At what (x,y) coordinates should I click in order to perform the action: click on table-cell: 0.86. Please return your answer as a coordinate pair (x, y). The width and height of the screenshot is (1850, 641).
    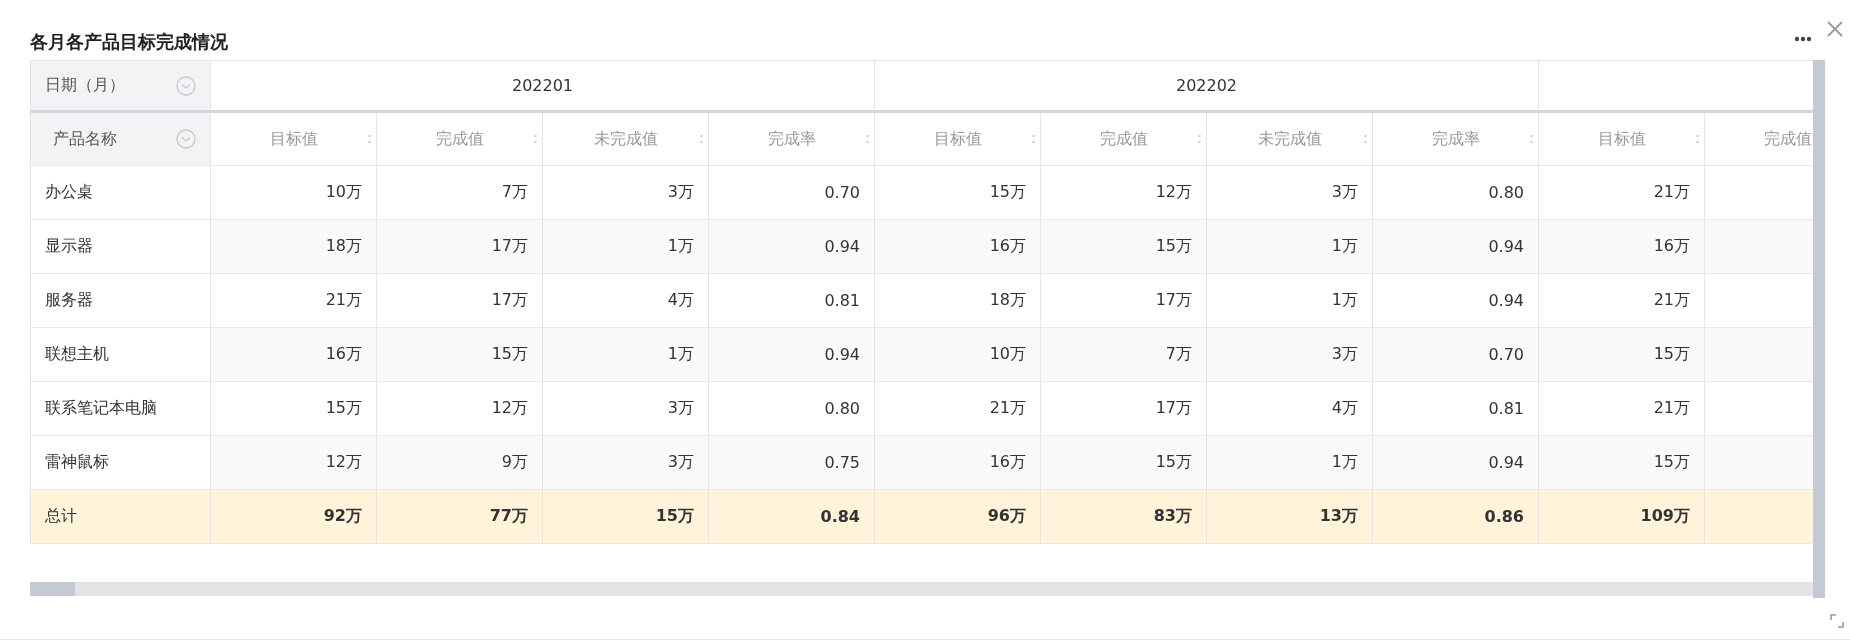
    Looking at the image, I should click on (1456, 517).